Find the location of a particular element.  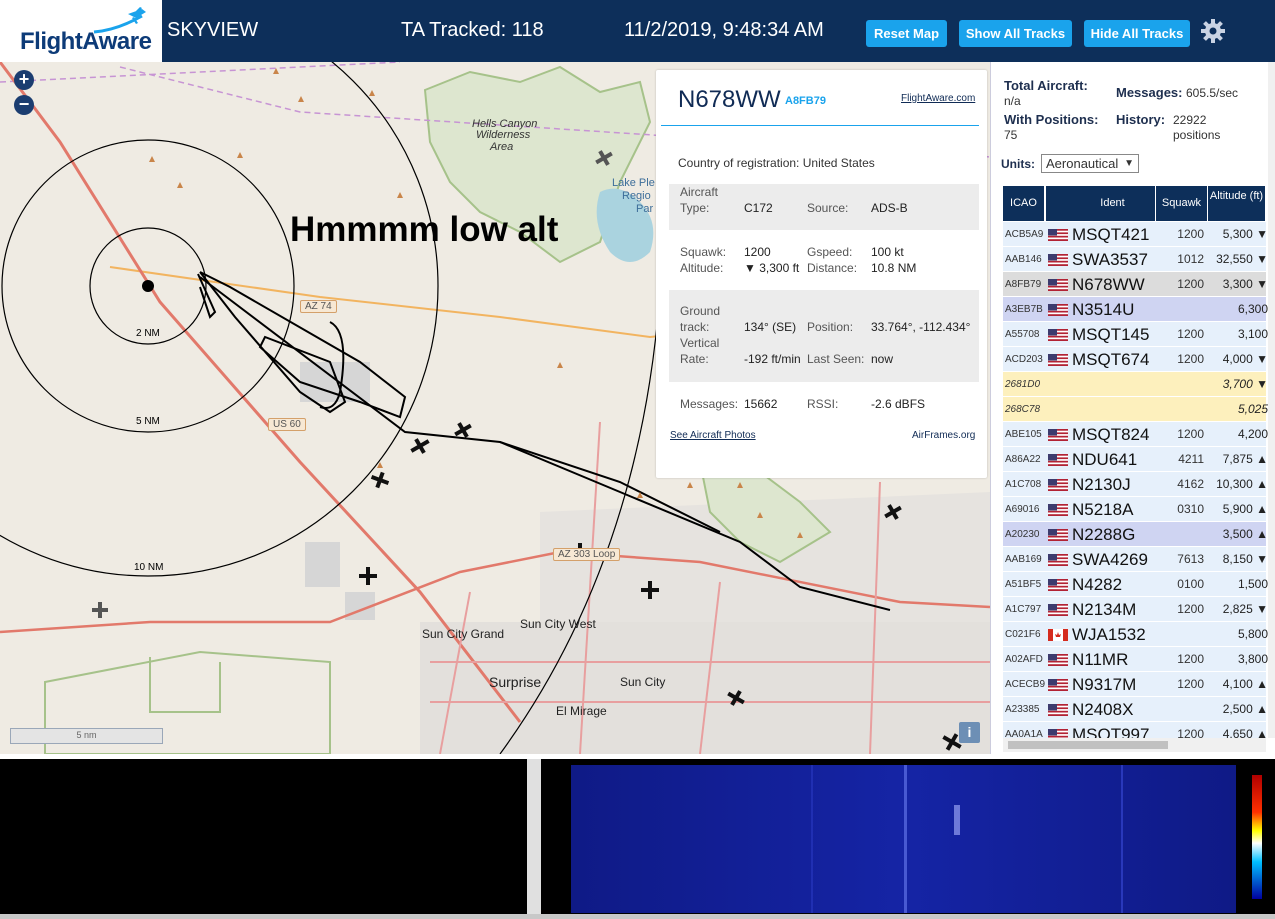

cell-altitude: 6,300 is located at coordinates (1252, 309).